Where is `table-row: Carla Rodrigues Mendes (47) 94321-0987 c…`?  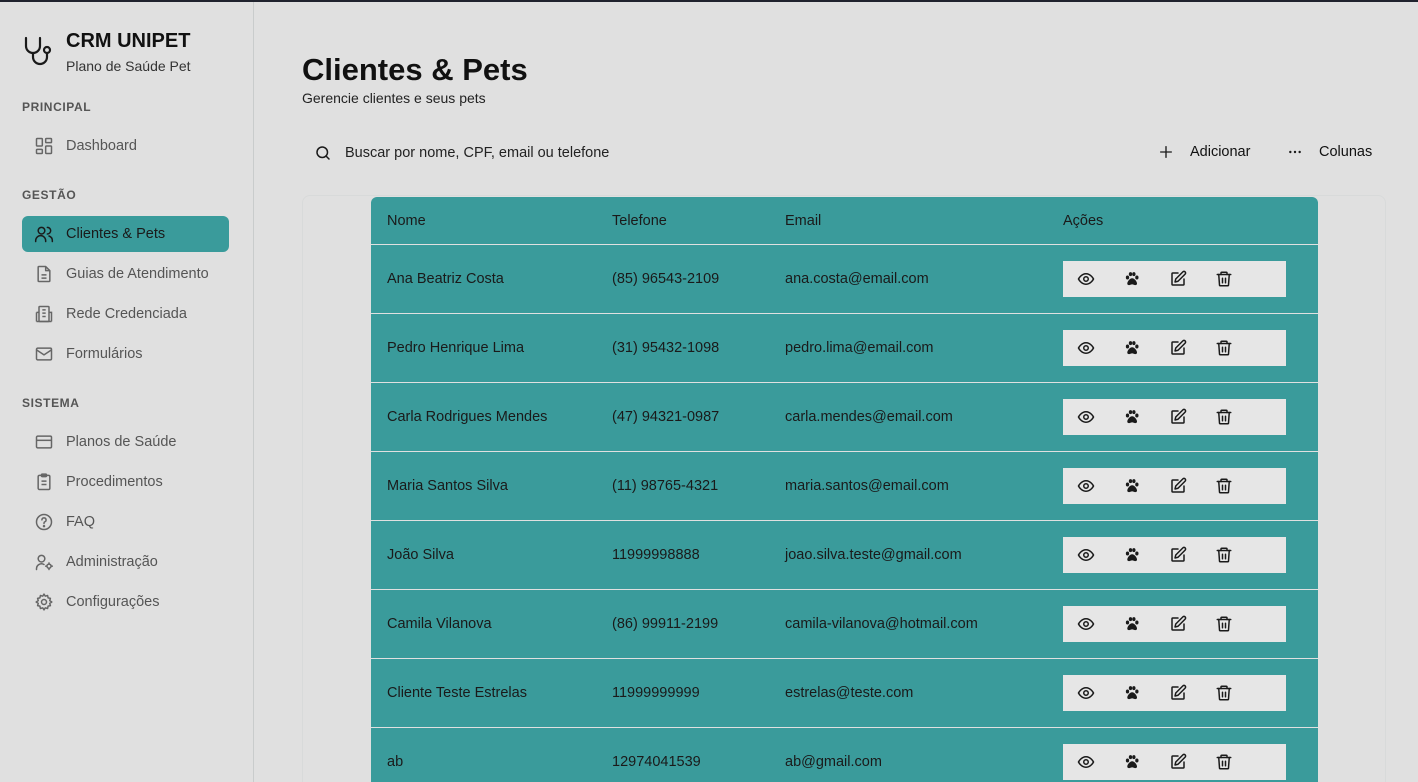 table-row: Carla Rodrigues Mendes (47) 94321-0987 c… is located at coordinates (844, 417).